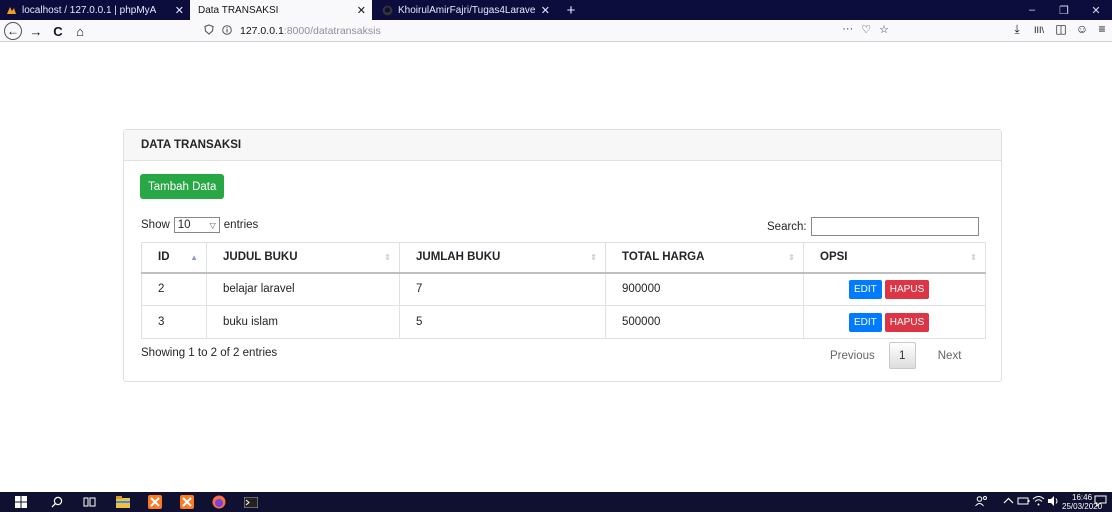  Describe the element at coordinates (262, 31) in the screenshot. I see `url-host: 127.0.0.1` at that location.